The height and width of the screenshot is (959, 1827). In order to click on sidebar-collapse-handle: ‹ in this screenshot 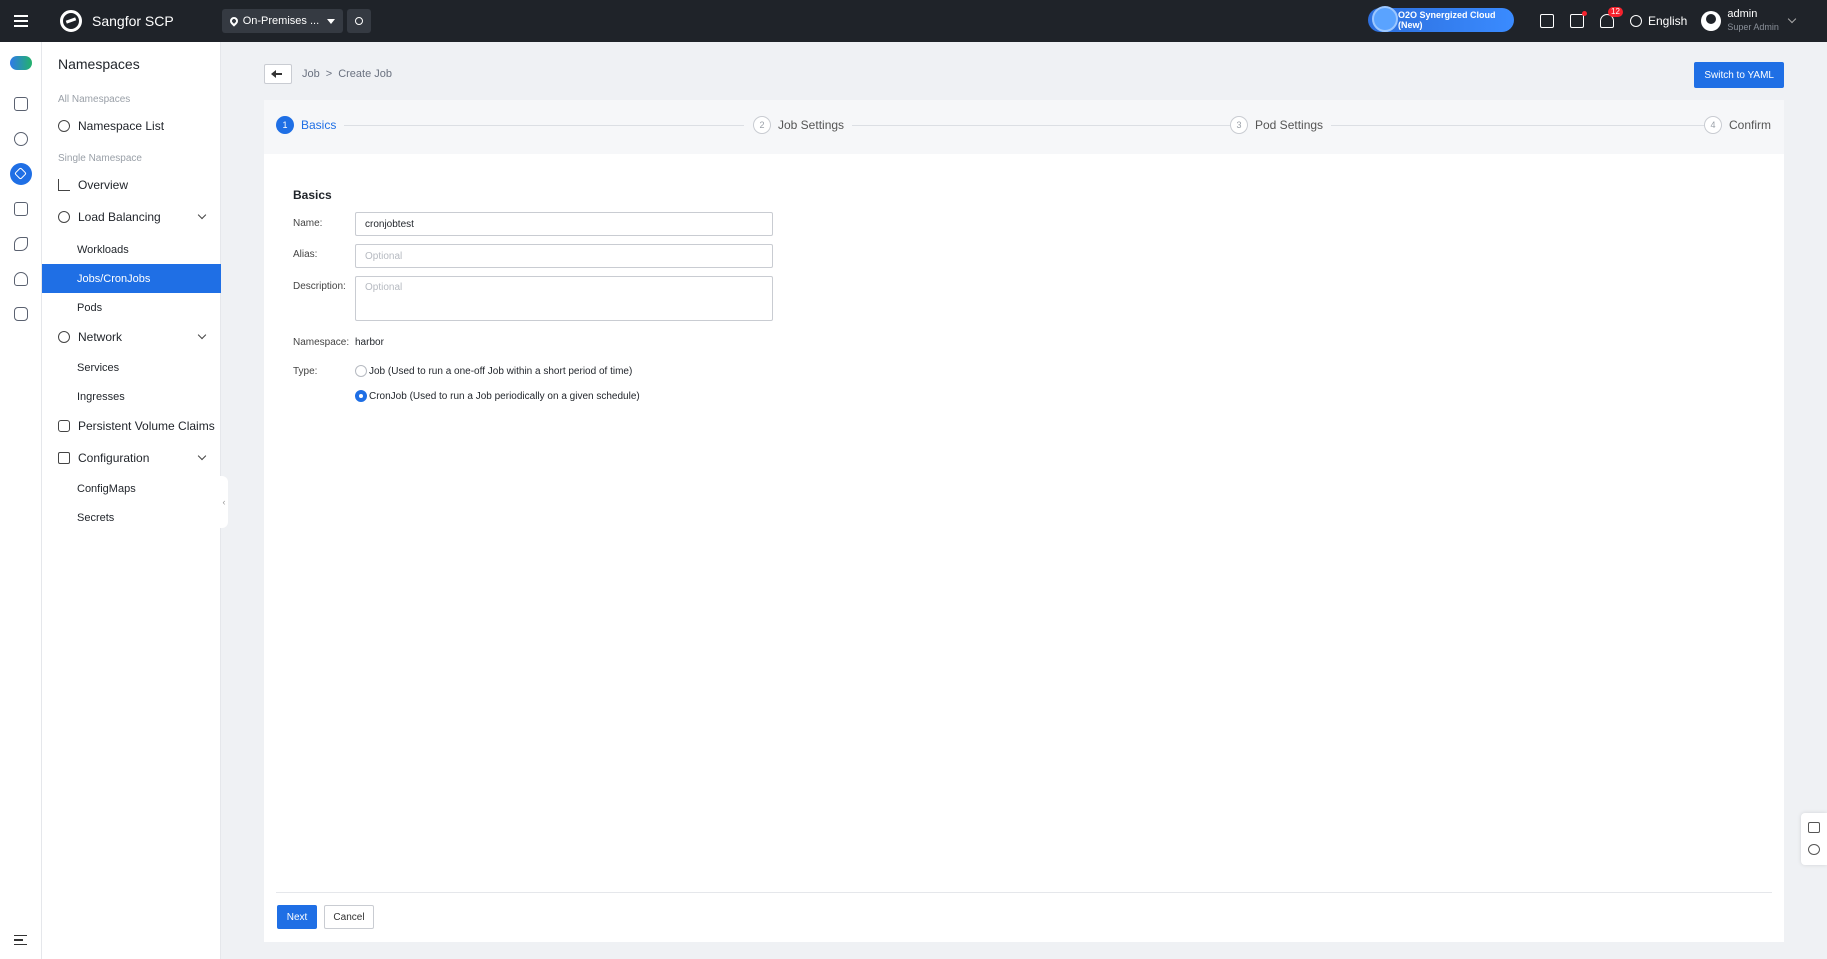, I will do `click(224, 502)`.